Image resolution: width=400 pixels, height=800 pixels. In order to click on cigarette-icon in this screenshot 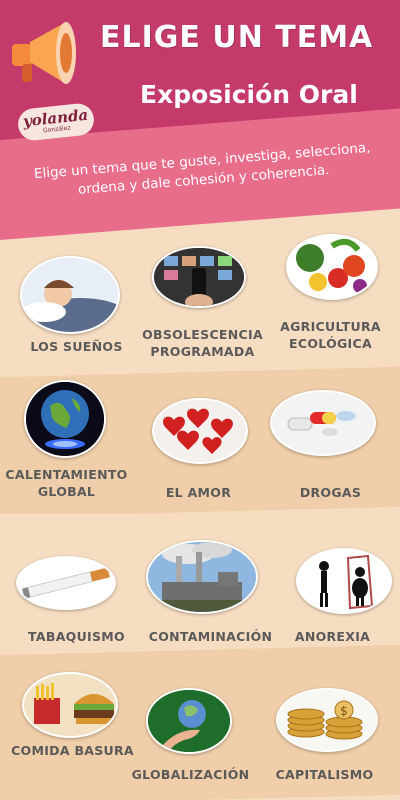, I will do `click(66, 583)`.